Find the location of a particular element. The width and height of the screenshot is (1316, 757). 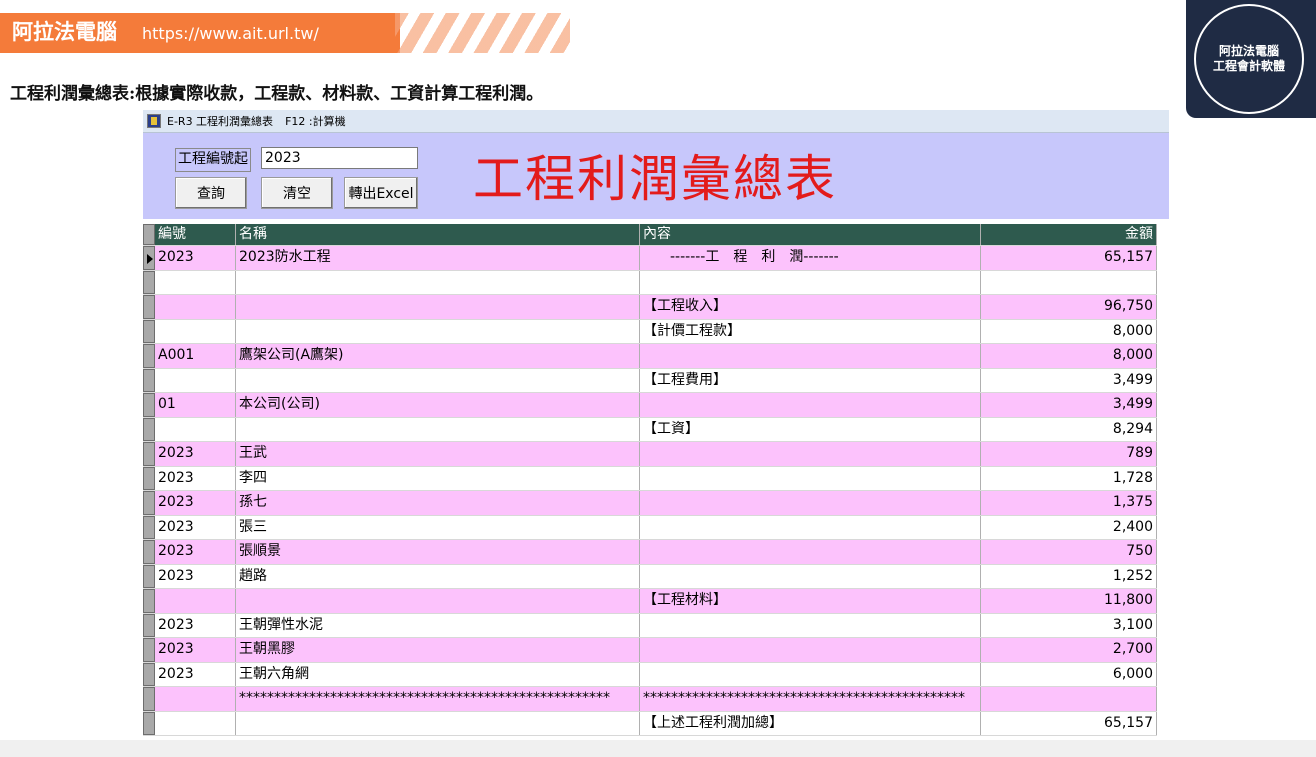

col-header-content: 內容 is located at coordinates (810, 234).